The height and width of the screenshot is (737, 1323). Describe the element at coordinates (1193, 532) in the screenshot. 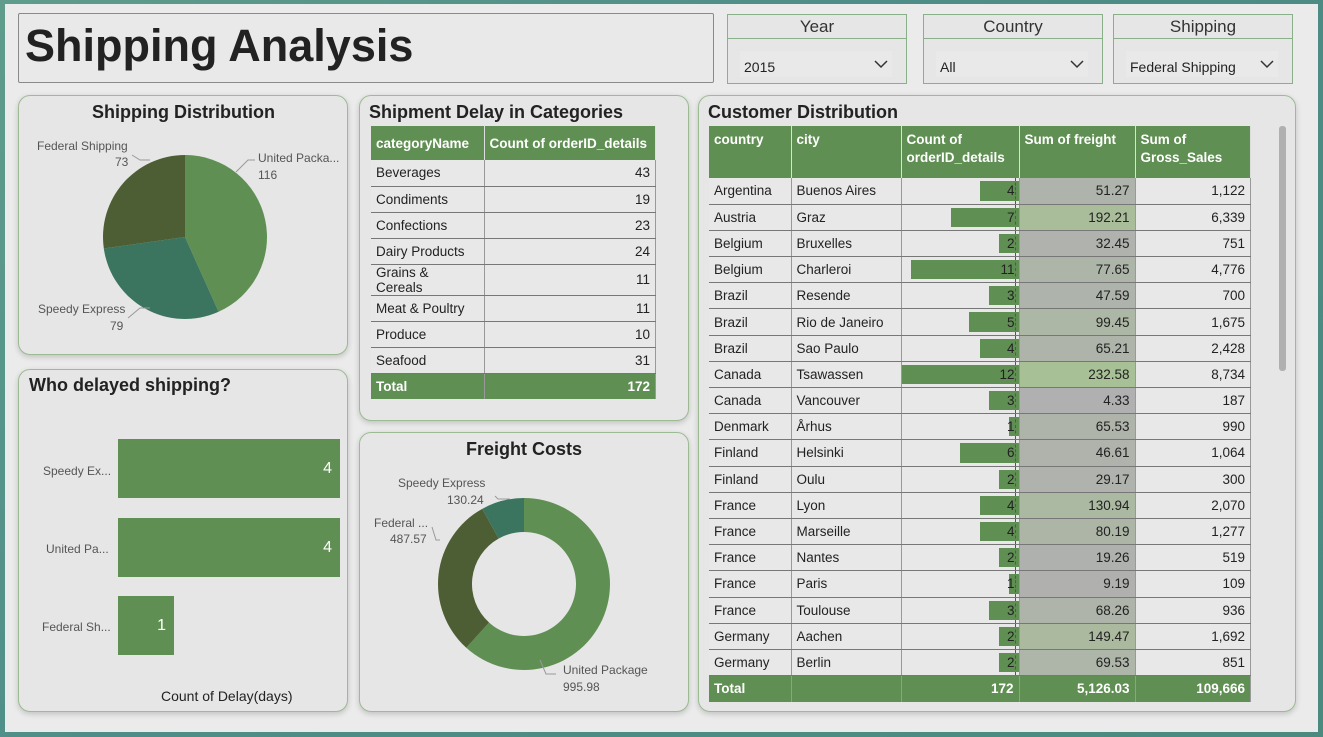

I see `gross-sales-cell: 1,277` at that location.